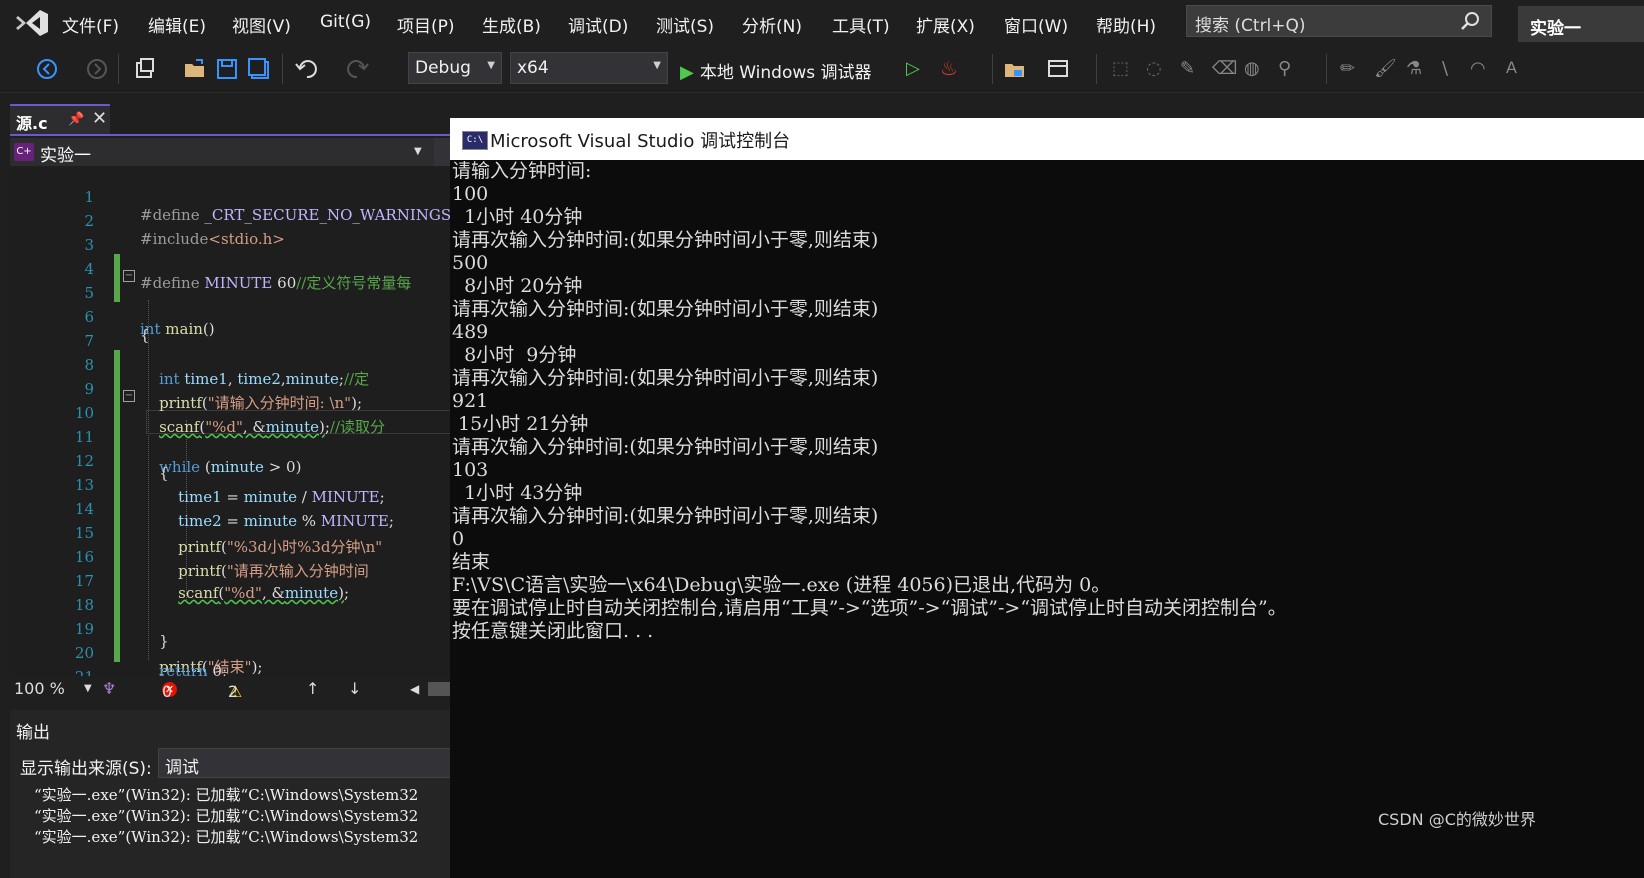 Image resolution: width=1644 pixels, height=878 pixels. I want to click on watermark-text: CSDN @C的微妙世界, so click(1457, 819).